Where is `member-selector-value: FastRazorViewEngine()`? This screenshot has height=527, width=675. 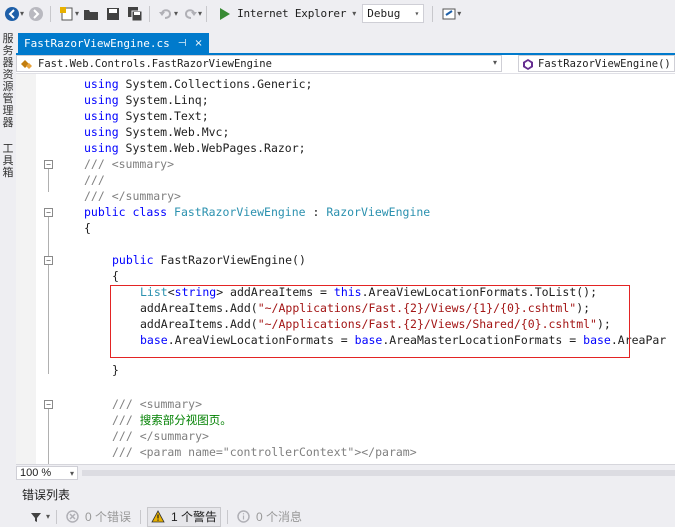
member-selector-value: FastRazorViewEngine() is located at coordinates (604, 63).